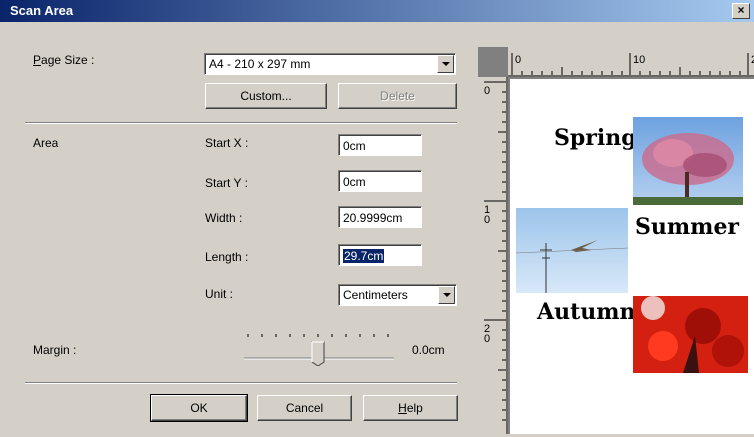  I want to click on width-label: Width :, so click(224, 218).